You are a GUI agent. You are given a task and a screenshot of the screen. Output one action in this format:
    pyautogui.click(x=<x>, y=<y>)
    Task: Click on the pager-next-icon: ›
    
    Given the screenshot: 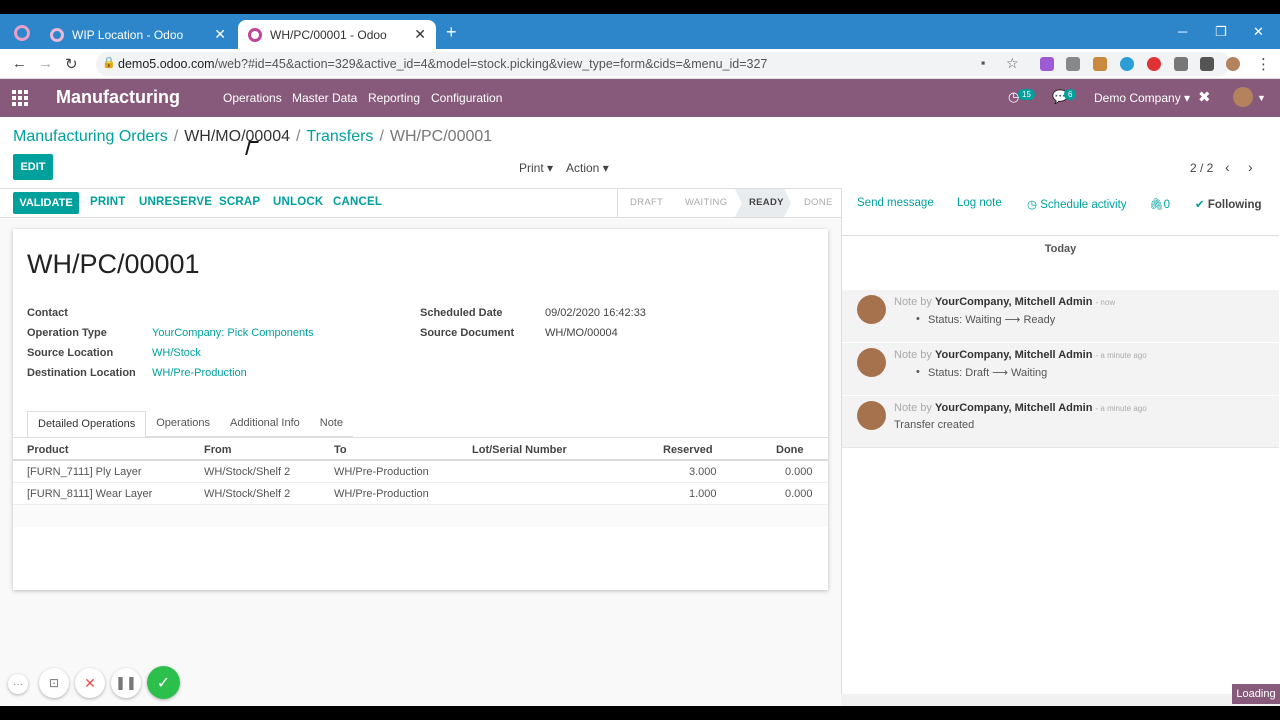 What is the action you would take?
    pyautogui.click(x=1250, y=167)
    